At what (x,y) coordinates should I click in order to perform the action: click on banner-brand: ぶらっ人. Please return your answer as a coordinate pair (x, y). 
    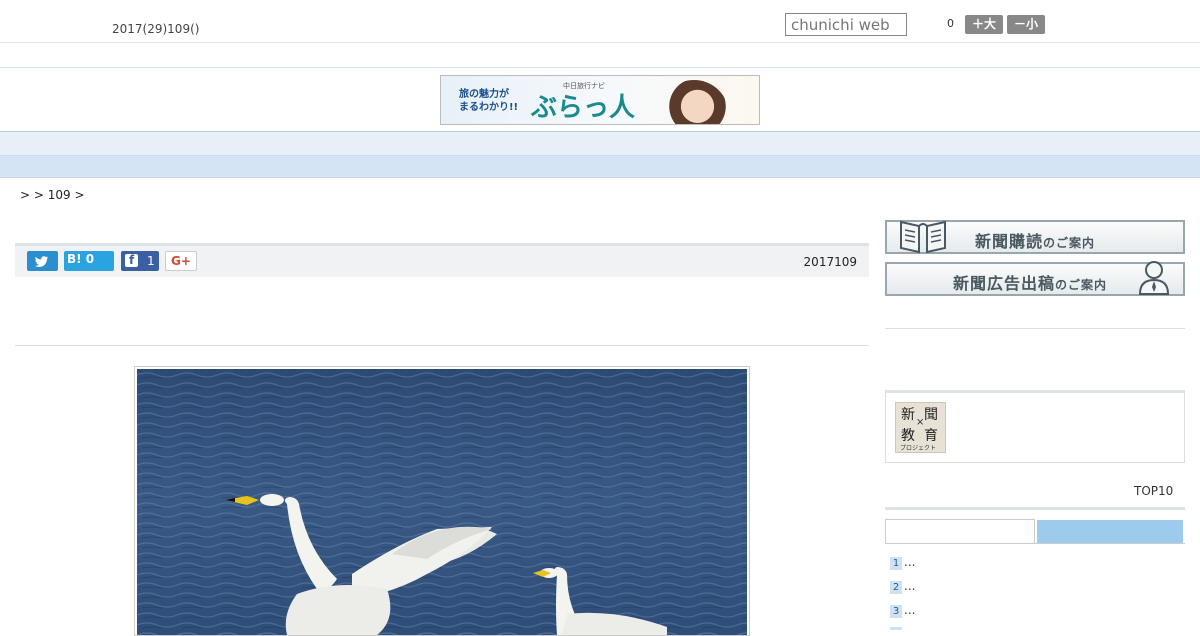
    Looking at the image, I should click on (583, 108).